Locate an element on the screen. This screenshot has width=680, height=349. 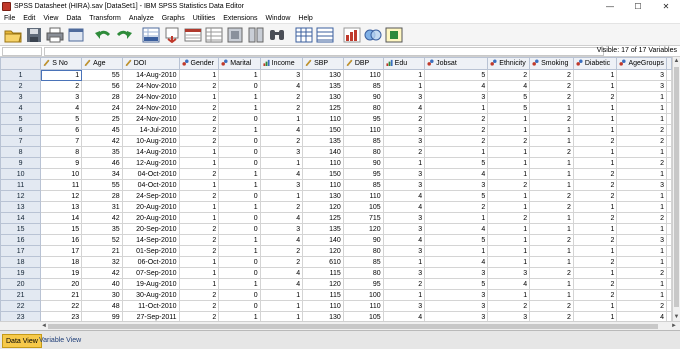
cell-dbp: 80 is located at coordinates (363, 152).